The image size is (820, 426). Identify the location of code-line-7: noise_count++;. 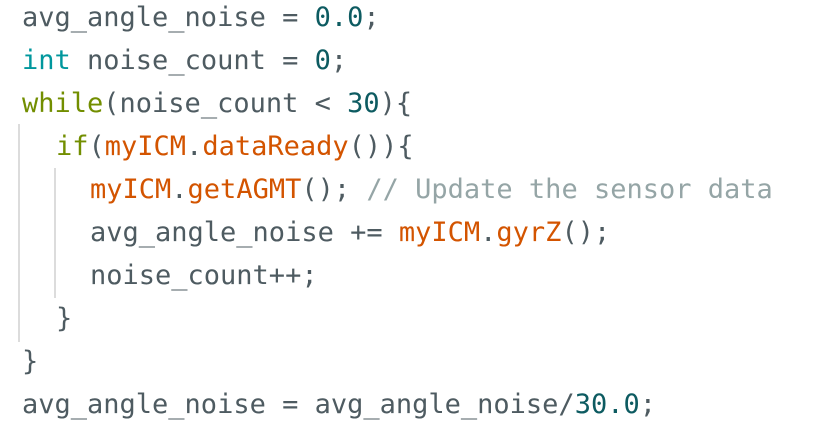
(204, 275).